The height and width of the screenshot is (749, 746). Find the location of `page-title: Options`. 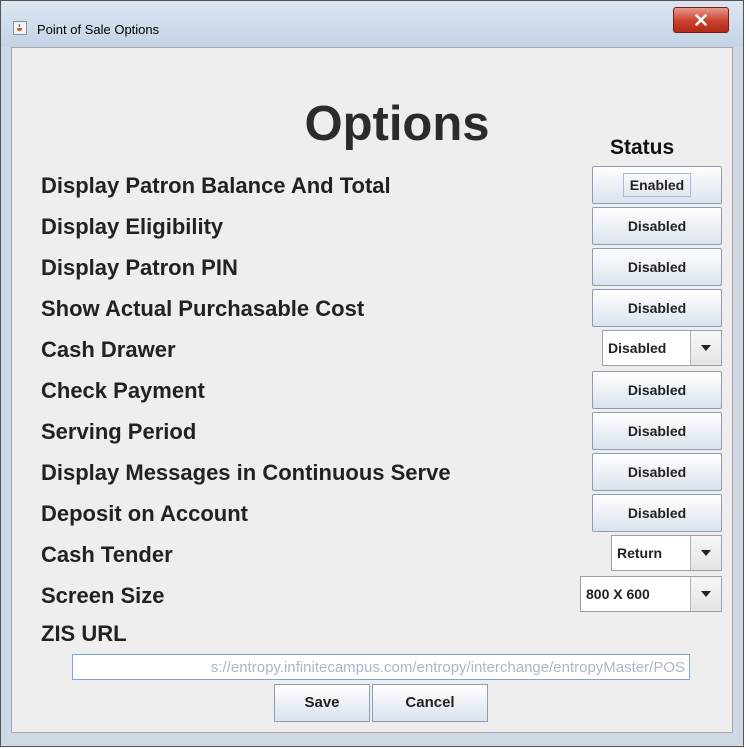

page-title: Options is located at coordinates (397, 124).